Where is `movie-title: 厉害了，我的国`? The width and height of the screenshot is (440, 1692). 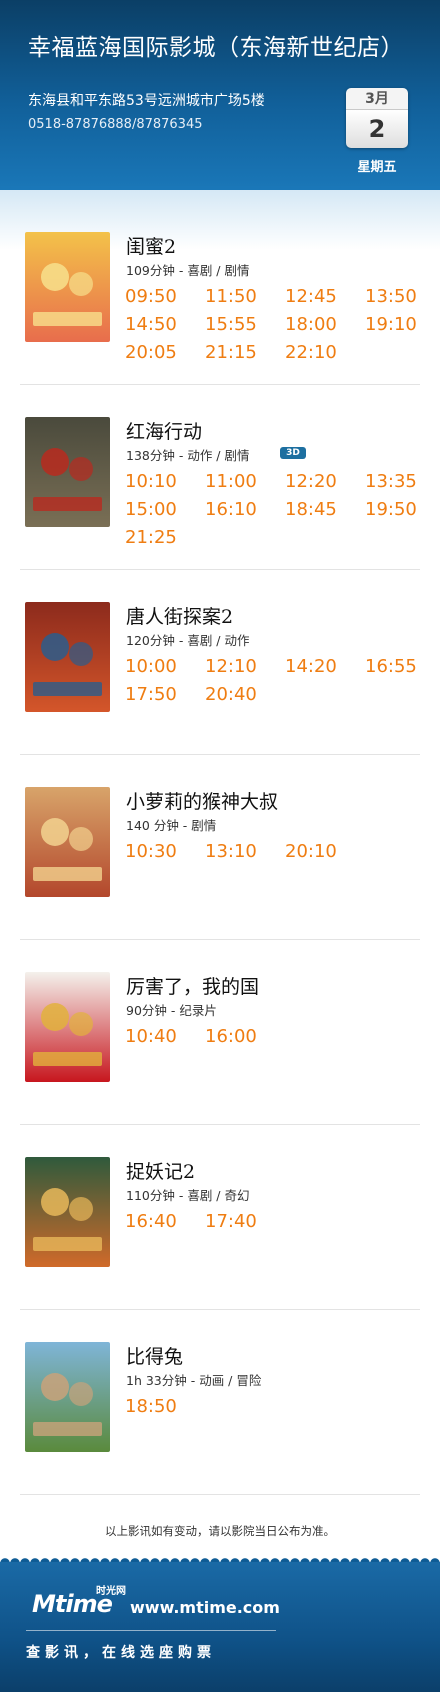
movie-title: 厉害了，我的国 is located at coordinates (192, 985).